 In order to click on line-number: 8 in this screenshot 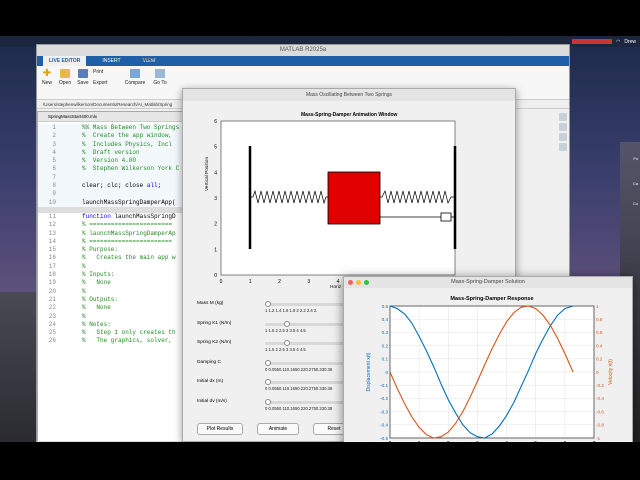, I will do `click(54, 186)`.